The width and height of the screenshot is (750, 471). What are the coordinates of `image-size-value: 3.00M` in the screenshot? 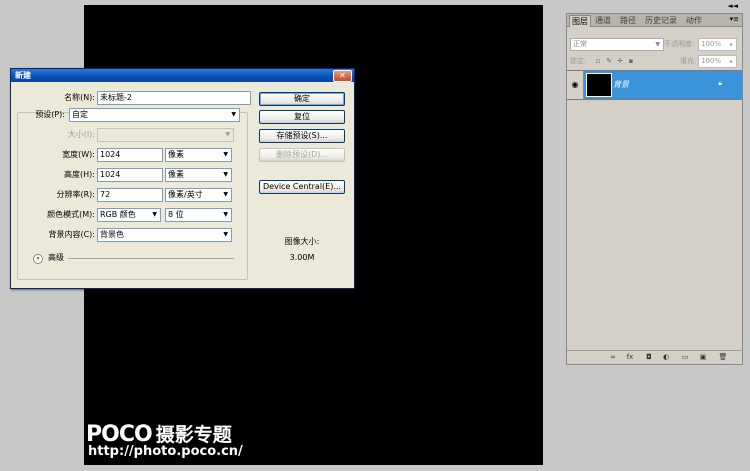 It's located at (302, 257).